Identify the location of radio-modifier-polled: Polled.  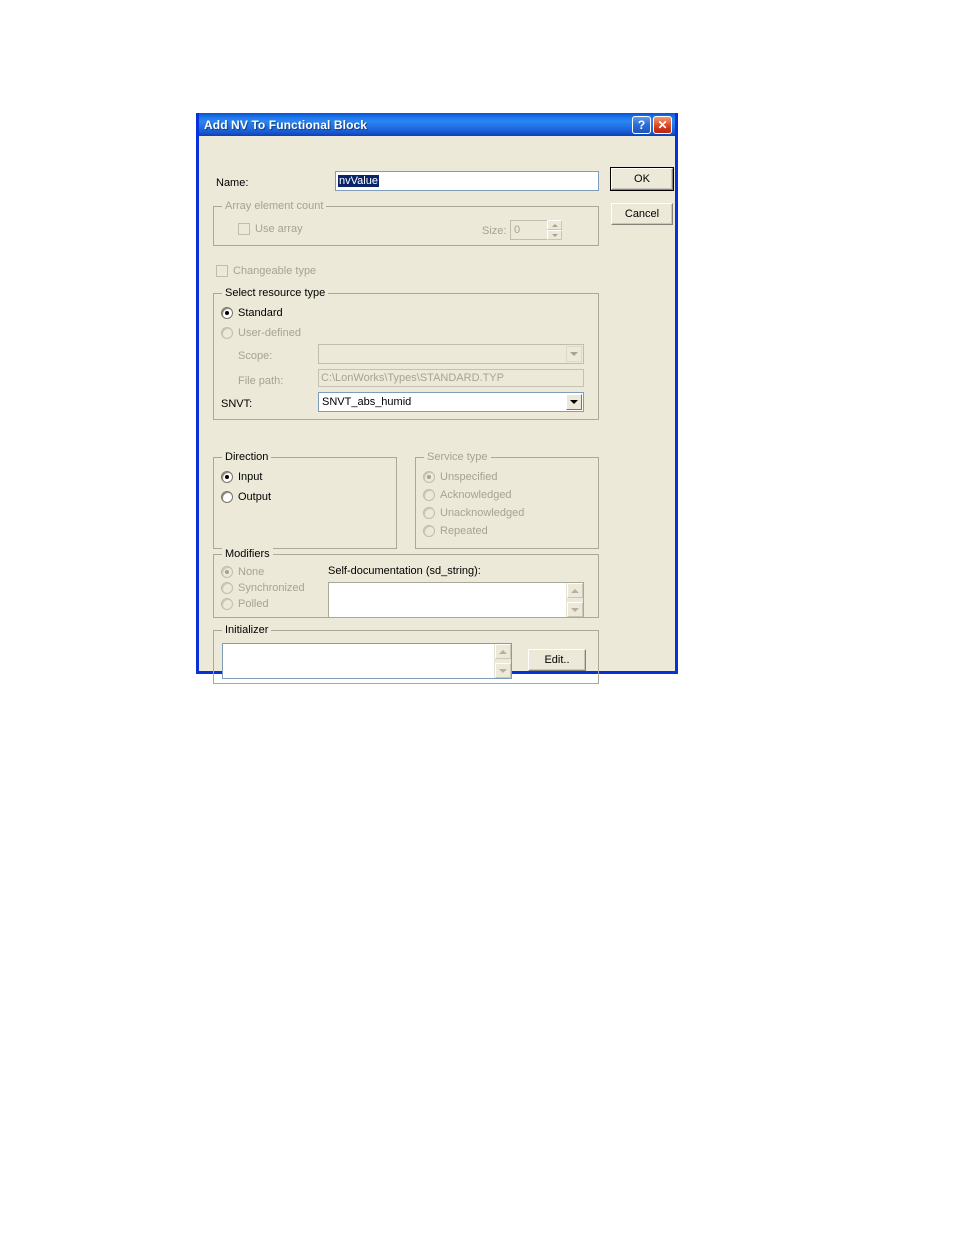
(245, 604).